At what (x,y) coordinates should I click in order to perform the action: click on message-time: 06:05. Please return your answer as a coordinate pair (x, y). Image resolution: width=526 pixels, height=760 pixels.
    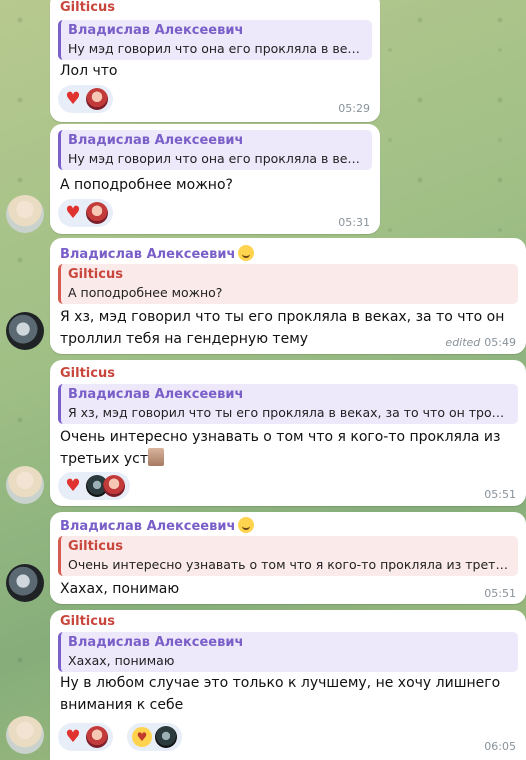
    Looking at the image, I should click on (500, 746).